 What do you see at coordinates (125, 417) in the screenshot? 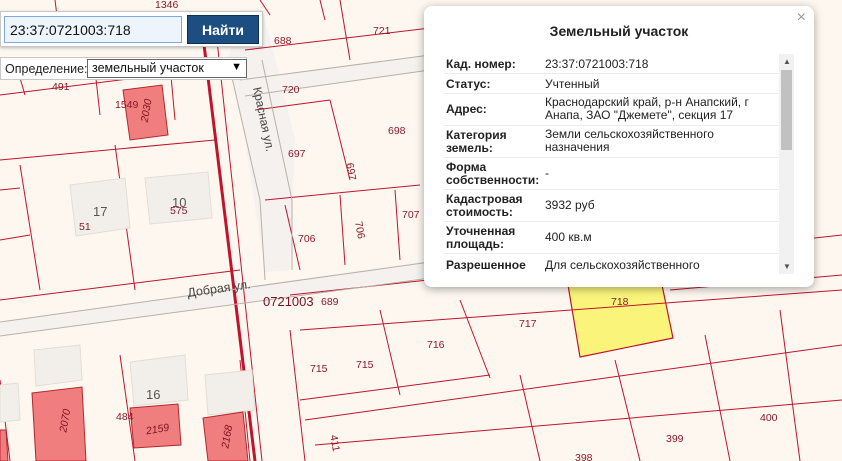
I see `parcel-label: 484` at bounding box center [125, 417].